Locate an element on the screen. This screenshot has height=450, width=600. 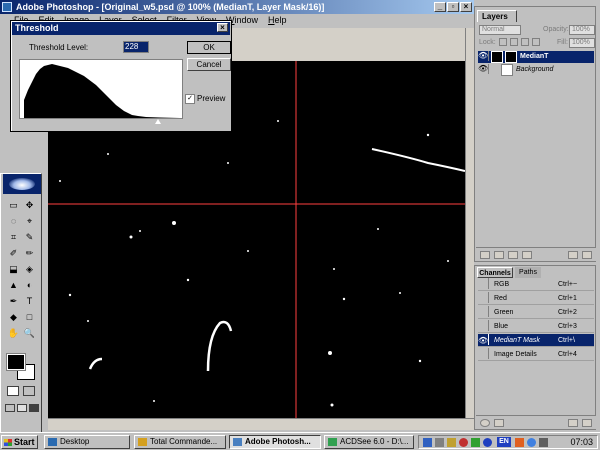
channel-row-red: Red Ctrl+1 is located at coordinates (536, 298).